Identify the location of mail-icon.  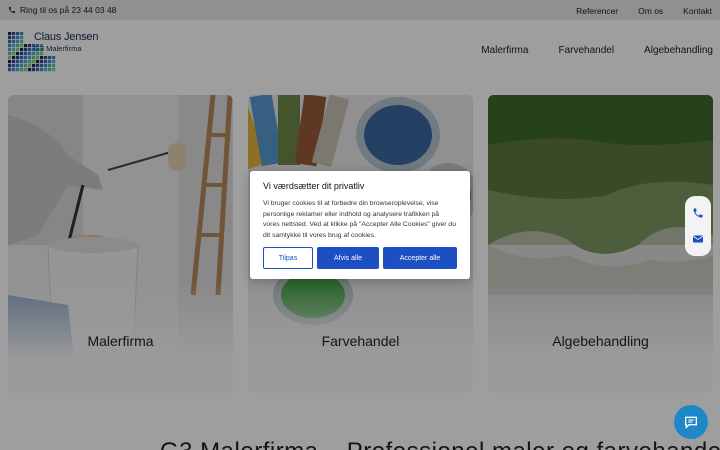
(698, 239).